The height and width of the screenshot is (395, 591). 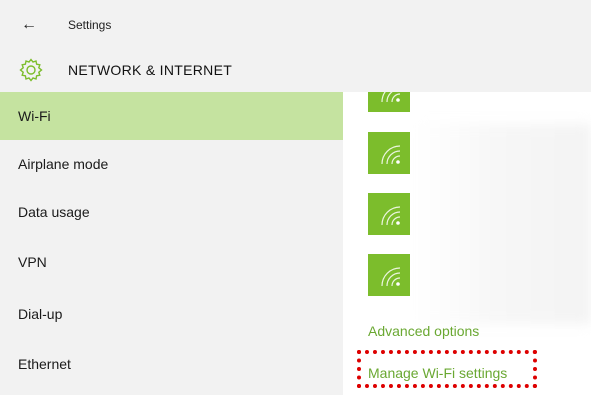 I want to click on manage-wifi-settings-link: Manage Wi-Fi settings, so click(x=437, y=373).